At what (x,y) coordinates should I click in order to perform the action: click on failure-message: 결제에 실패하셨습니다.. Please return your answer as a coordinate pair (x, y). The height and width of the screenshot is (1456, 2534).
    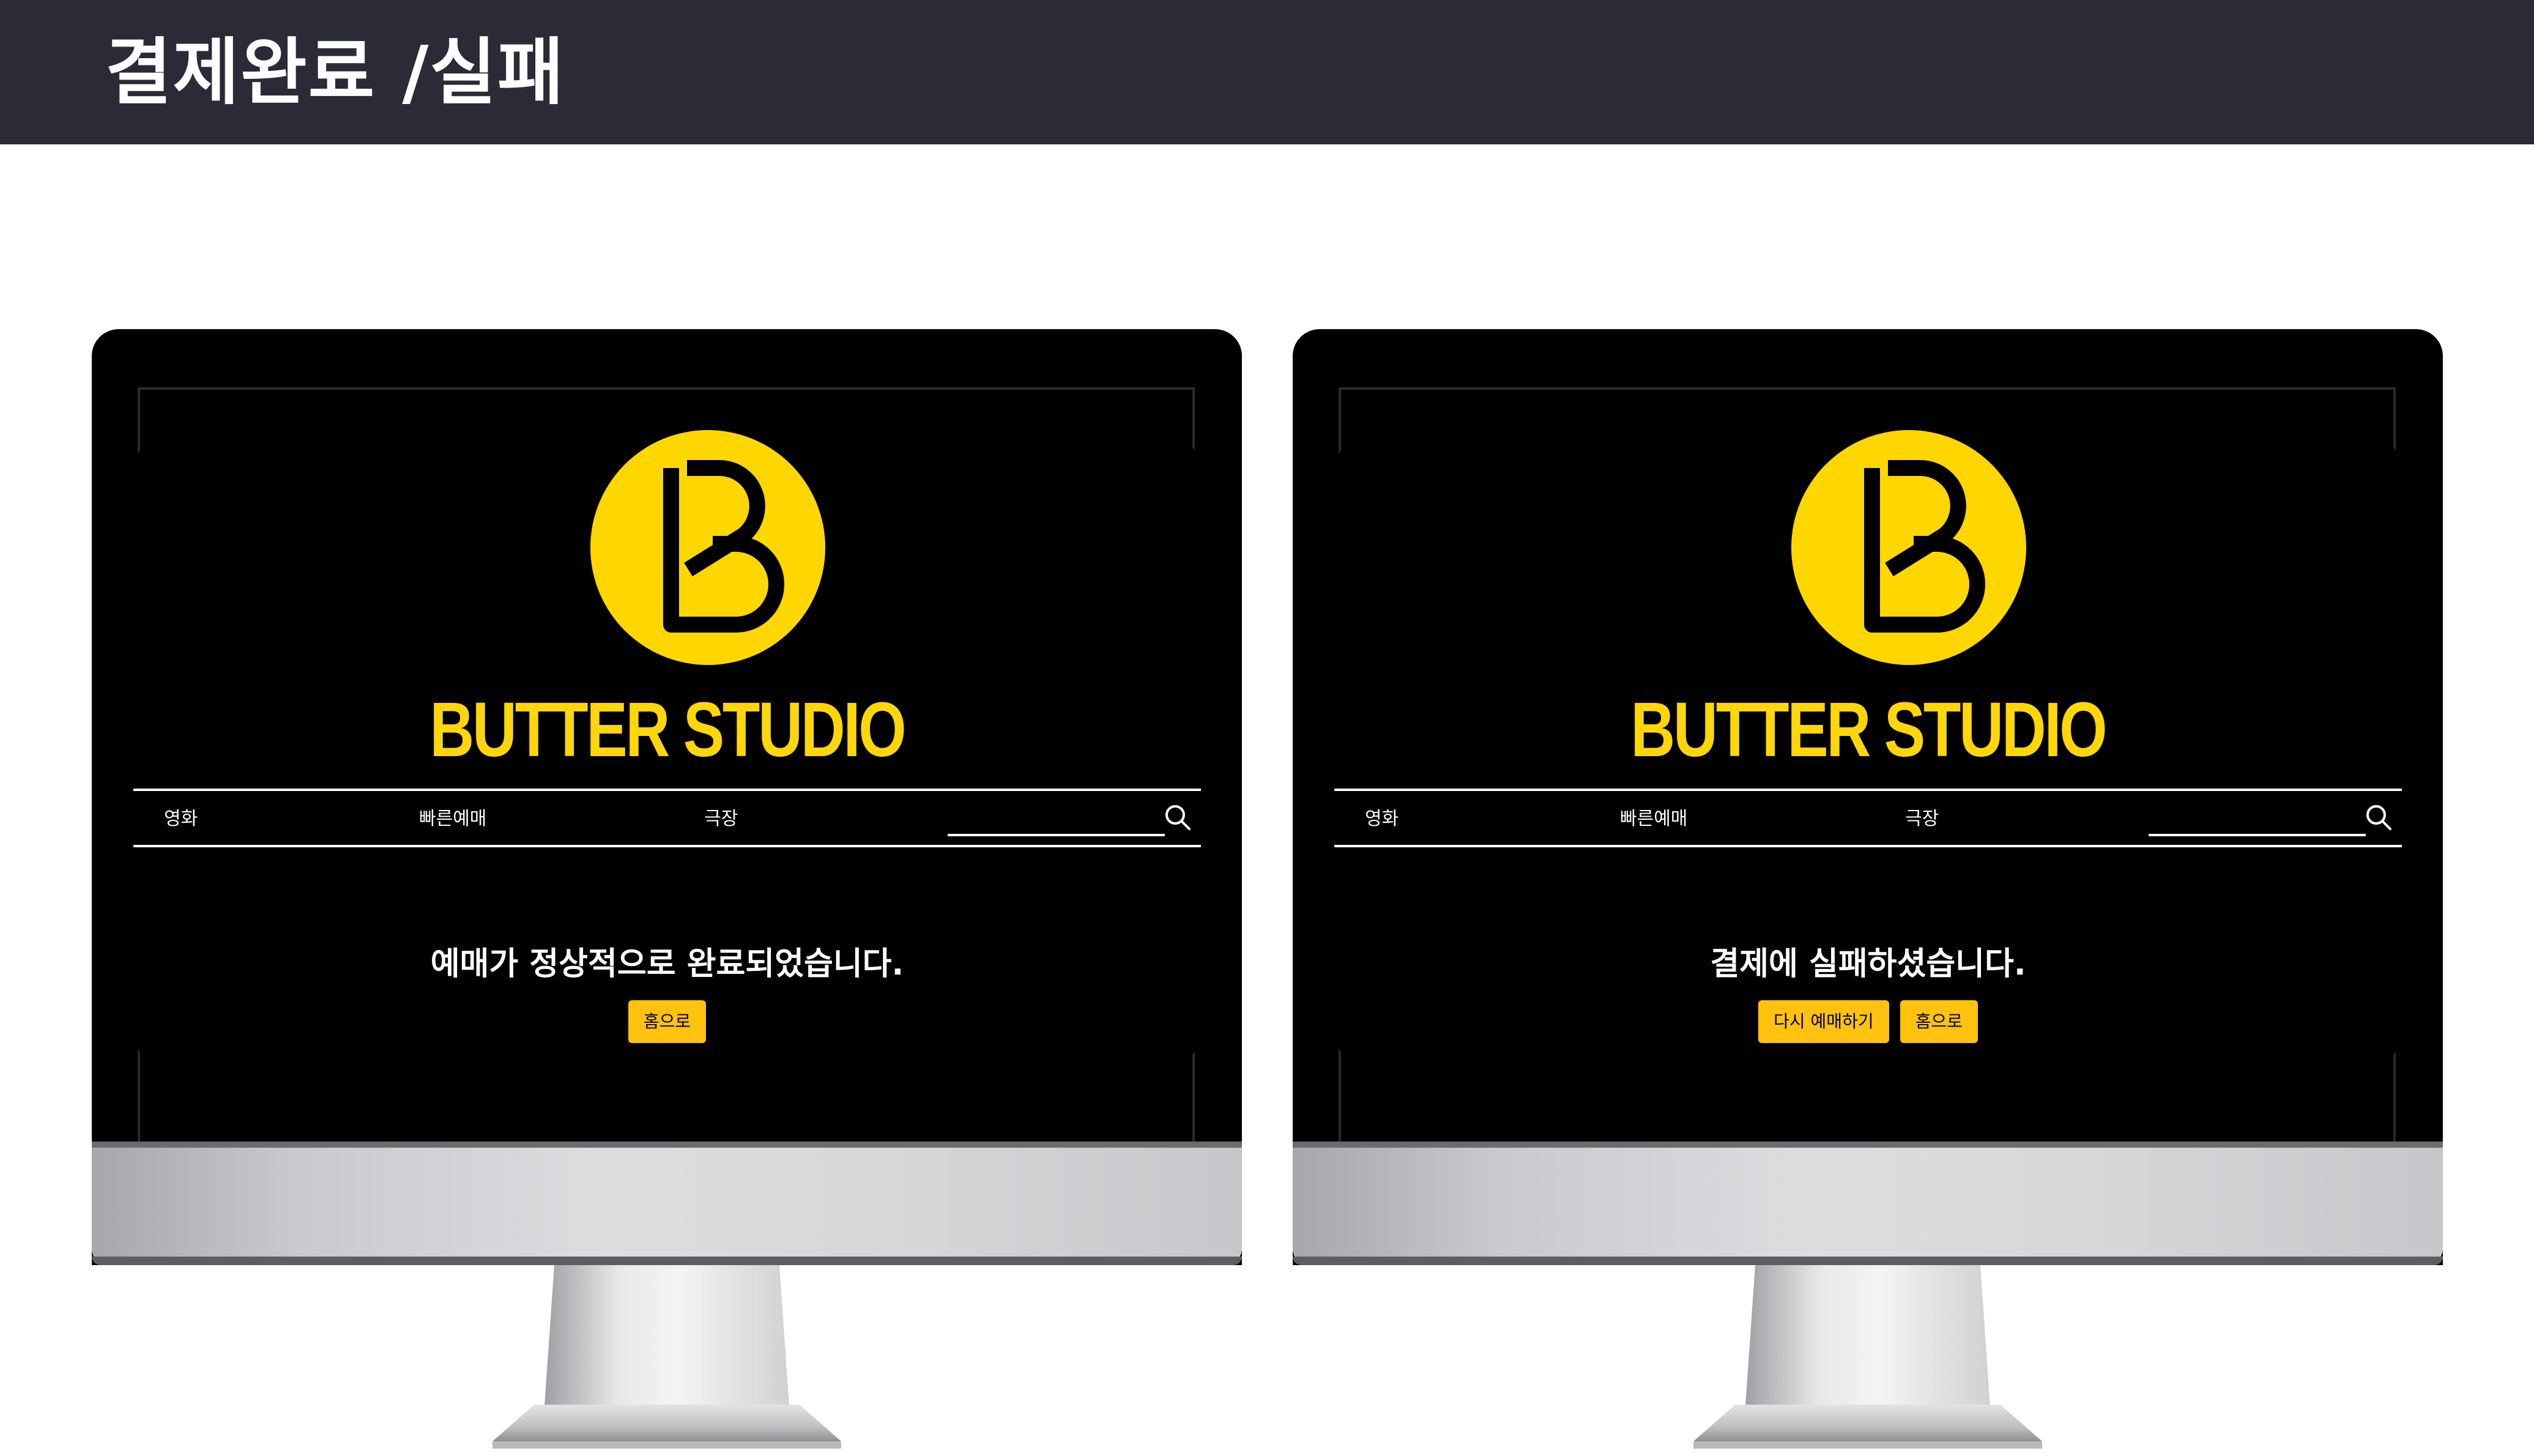
    Looking at the image, I should click on (1868, 964).